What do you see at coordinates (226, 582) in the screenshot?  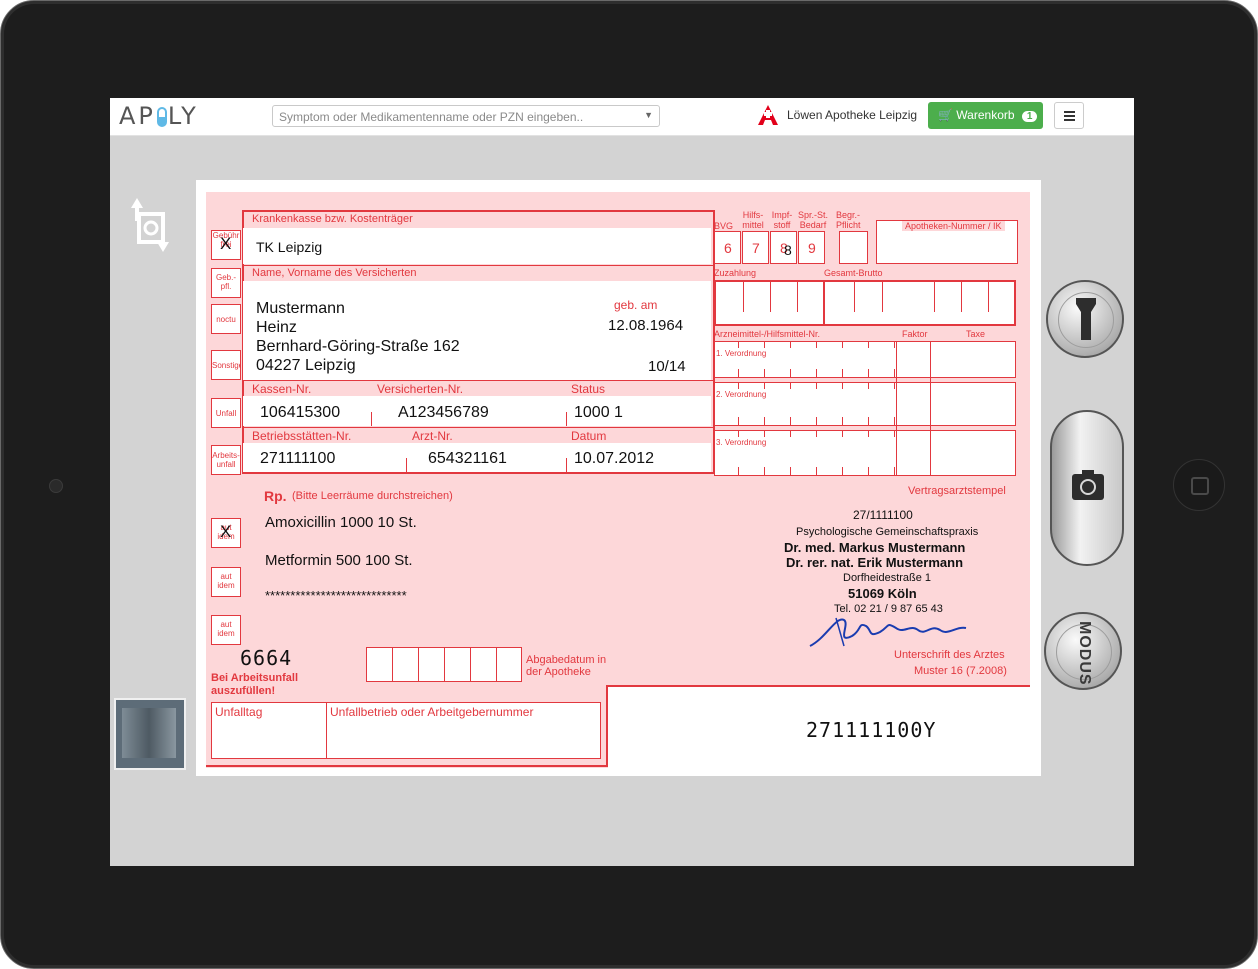 I see `aut-idem-checkbox-2: aut idem` at bounding box center [226, 582].